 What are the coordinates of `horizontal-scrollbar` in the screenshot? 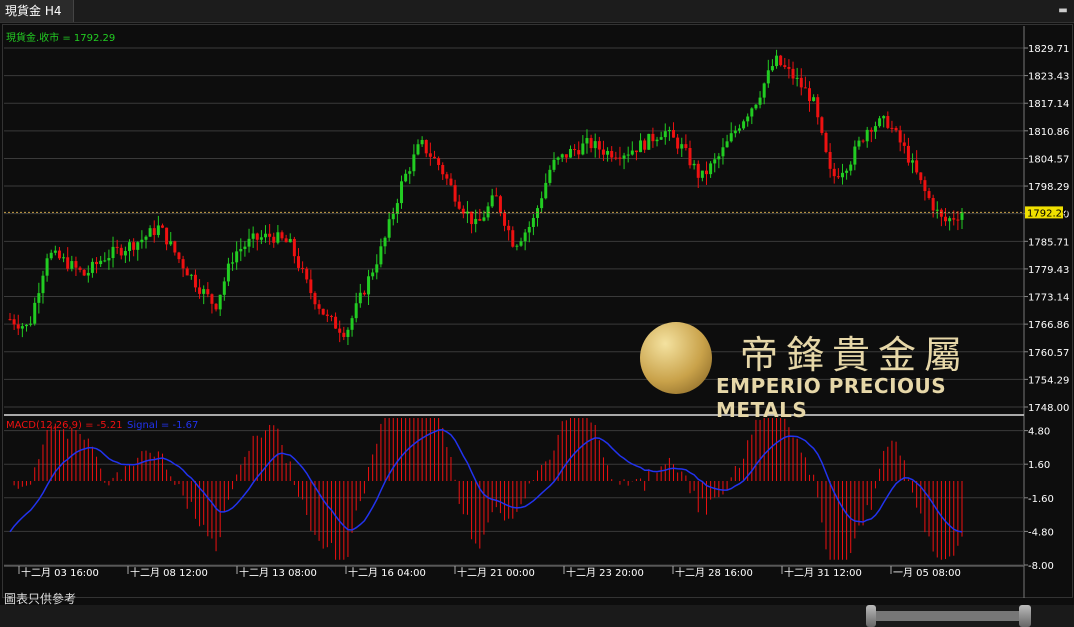 It's located at (537, 616).